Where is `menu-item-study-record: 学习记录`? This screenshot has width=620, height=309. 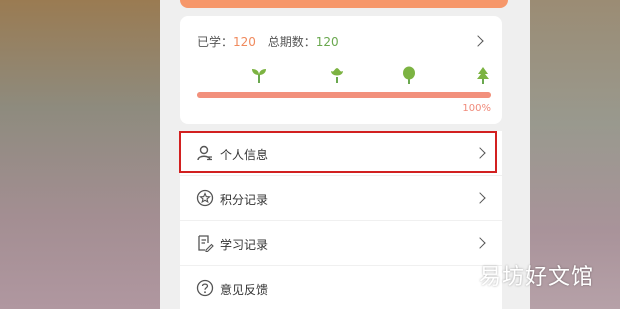 menu-item-study-record: 学习记录 is located at coordinates (341, 243).